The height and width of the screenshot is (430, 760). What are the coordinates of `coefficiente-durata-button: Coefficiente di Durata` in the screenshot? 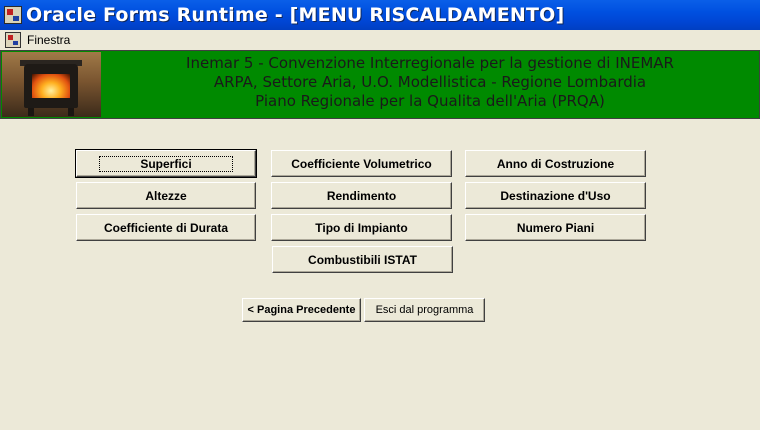 It's located at (166, 227).